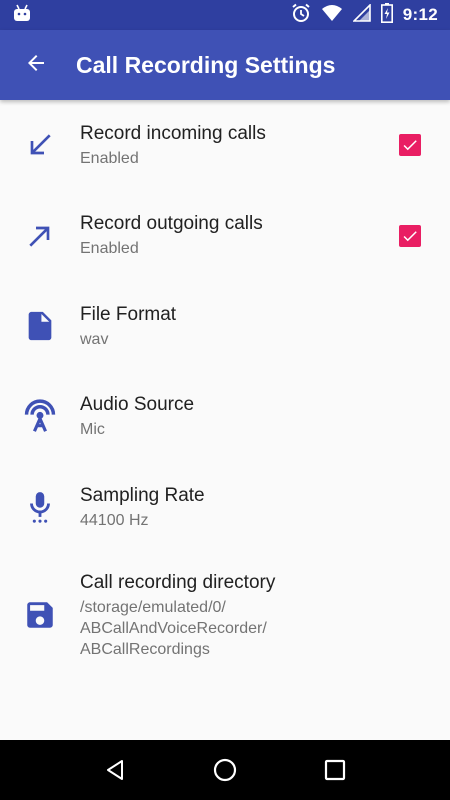 This screenshot has width=450, height=800. Describe the element at coordinates (225, 15) in the screenshot. I see `status-bar: 9:12` at that location.